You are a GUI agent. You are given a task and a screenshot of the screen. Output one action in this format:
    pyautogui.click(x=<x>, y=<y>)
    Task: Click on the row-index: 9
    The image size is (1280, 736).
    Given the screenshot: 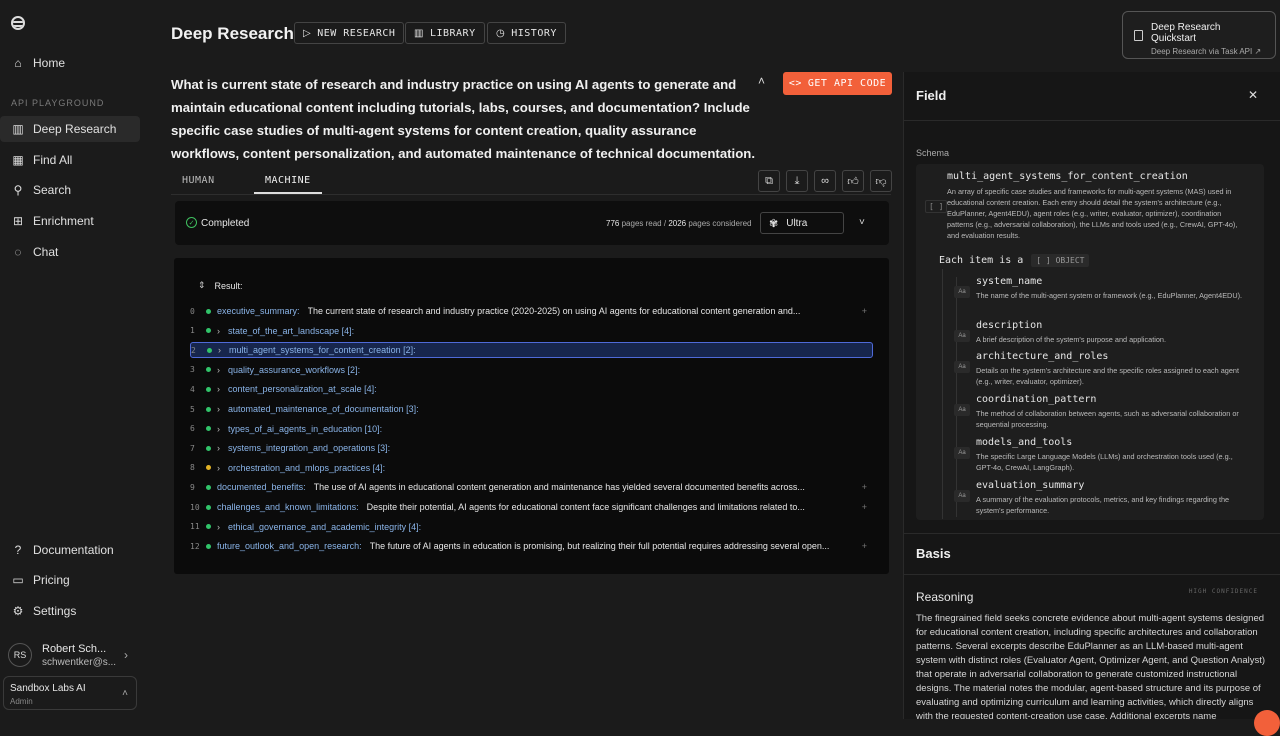 What is the action you would take?
    pyautogui.click(x=192, y=487)
    